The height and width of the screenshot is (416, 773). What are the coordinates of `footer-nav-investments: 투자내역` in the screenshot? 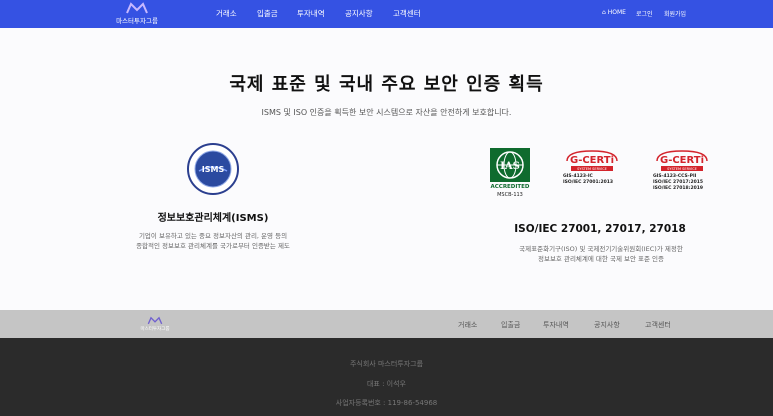 It's located at (556, 325).